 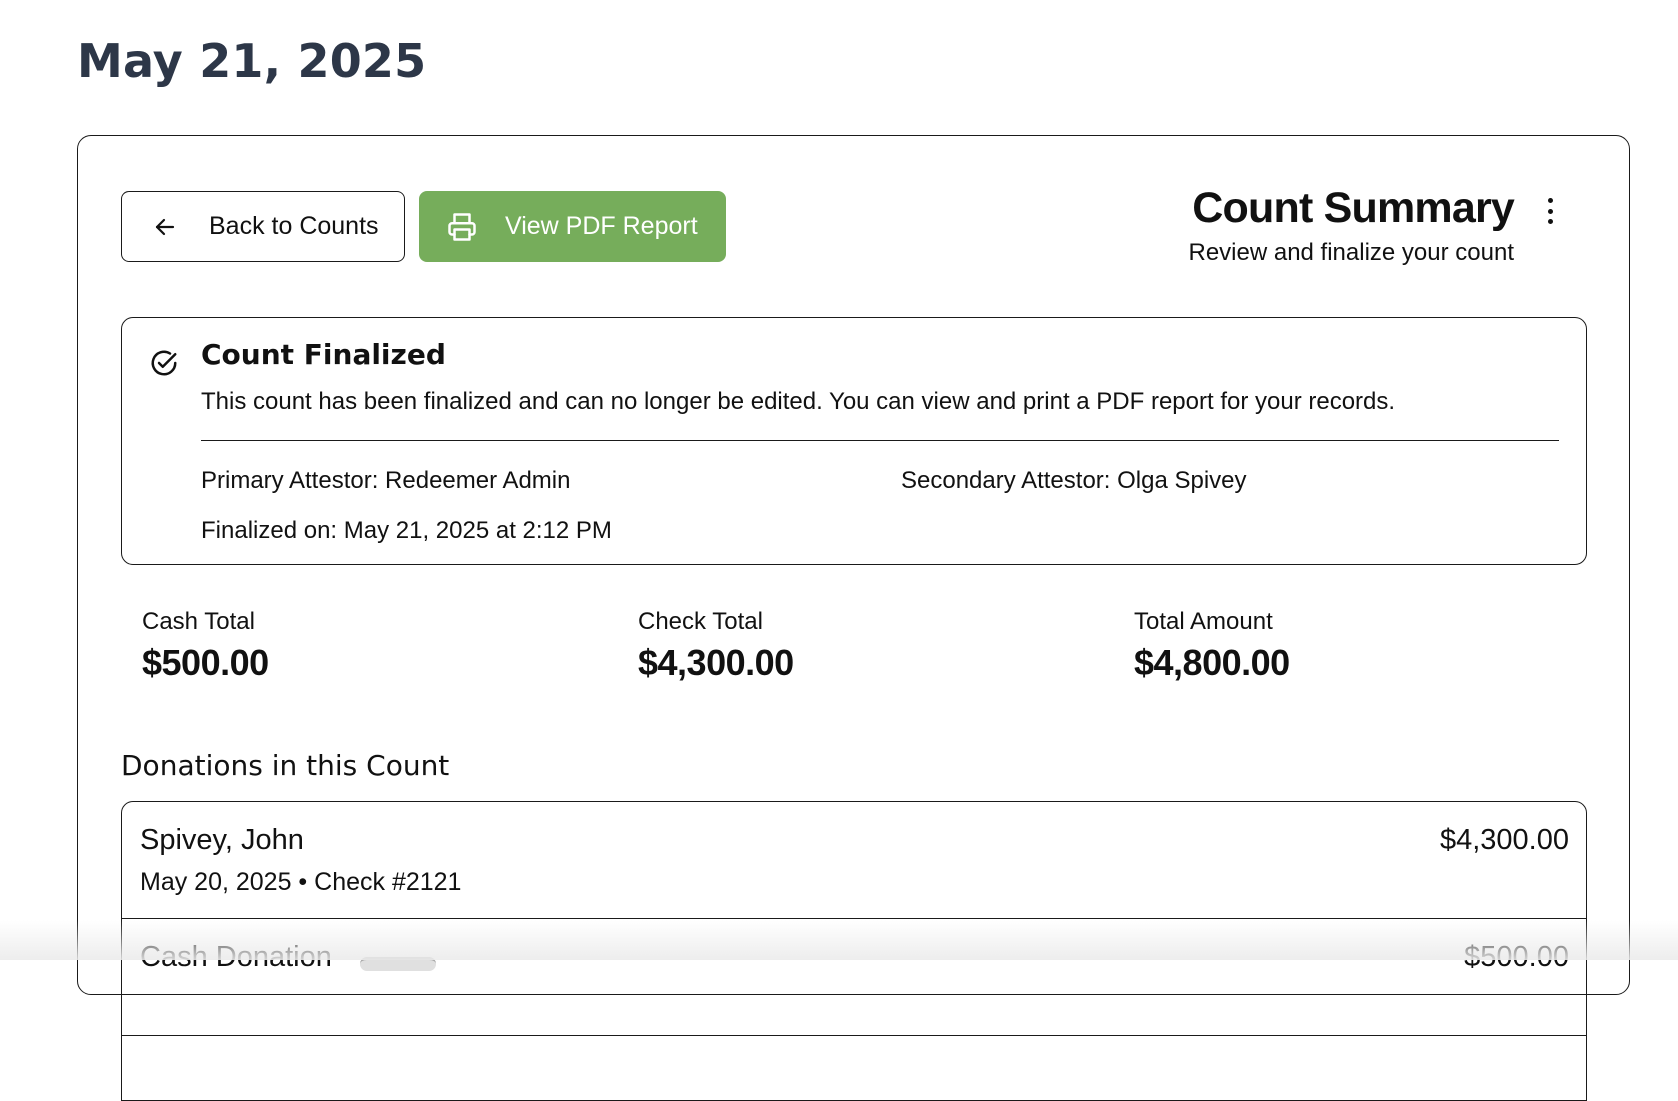 What do you see at coordinates (285, 765) in the screenshot?
I see `donations-title: Donations in this Count` at bounding box center [285, 765].